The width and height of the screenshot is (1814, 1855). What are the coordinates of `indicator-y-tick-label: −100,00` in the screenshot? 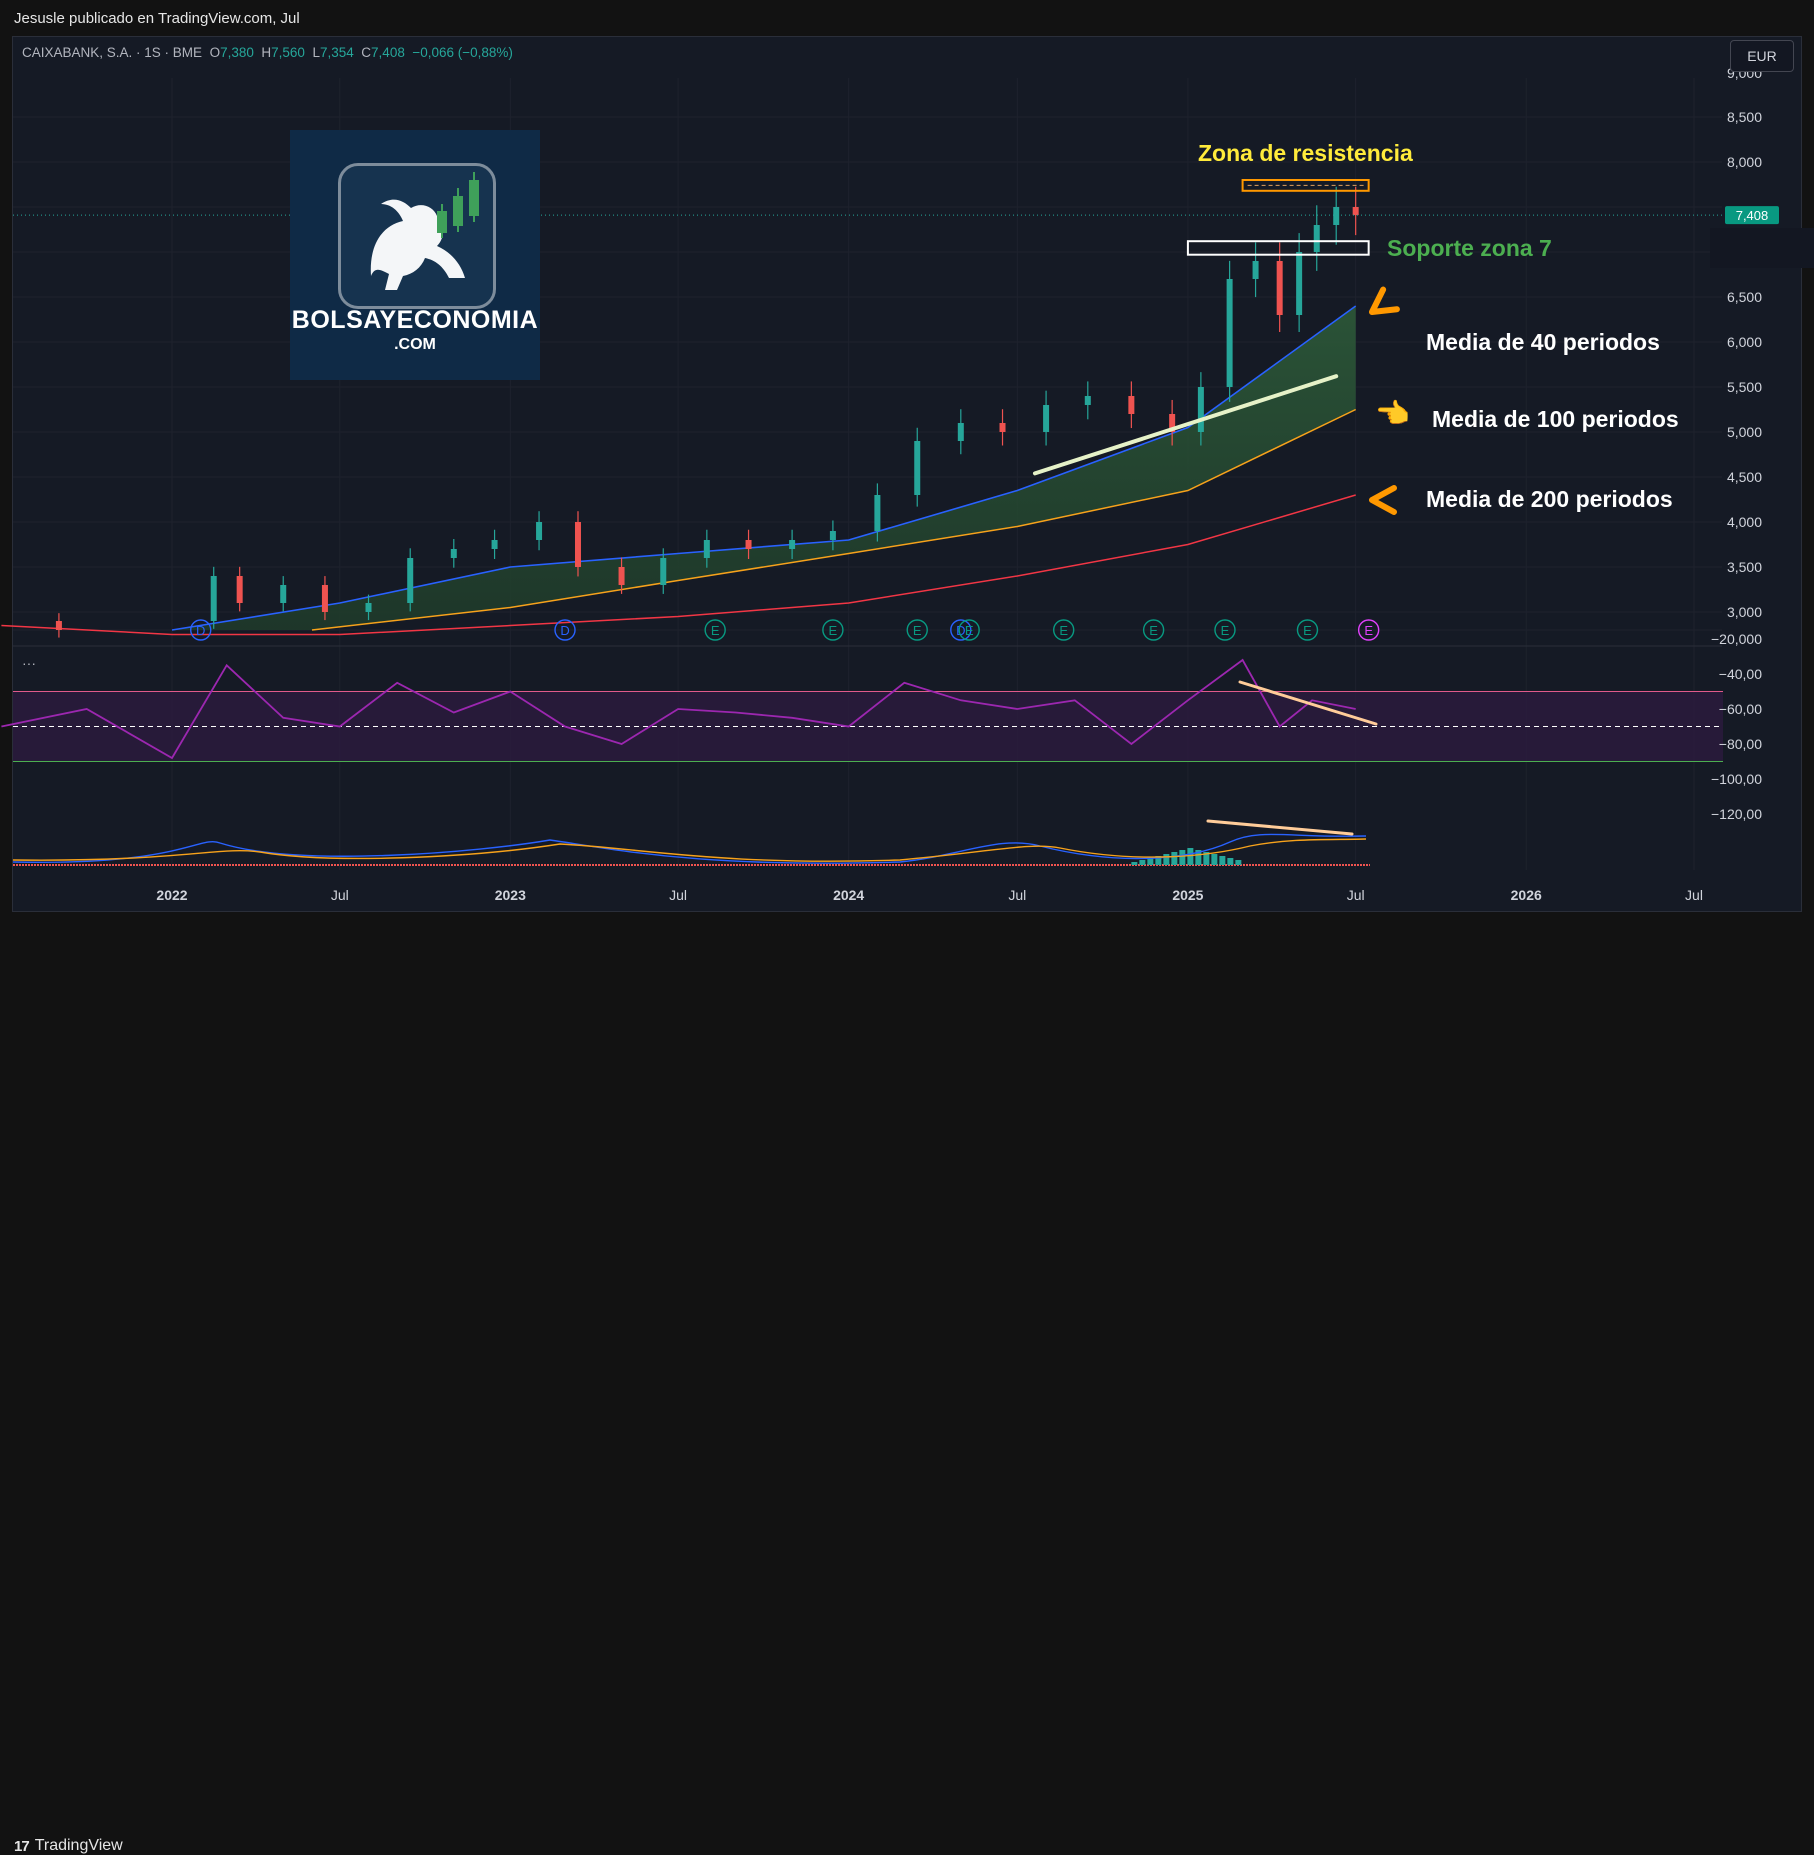 It's located at (1736, 779).